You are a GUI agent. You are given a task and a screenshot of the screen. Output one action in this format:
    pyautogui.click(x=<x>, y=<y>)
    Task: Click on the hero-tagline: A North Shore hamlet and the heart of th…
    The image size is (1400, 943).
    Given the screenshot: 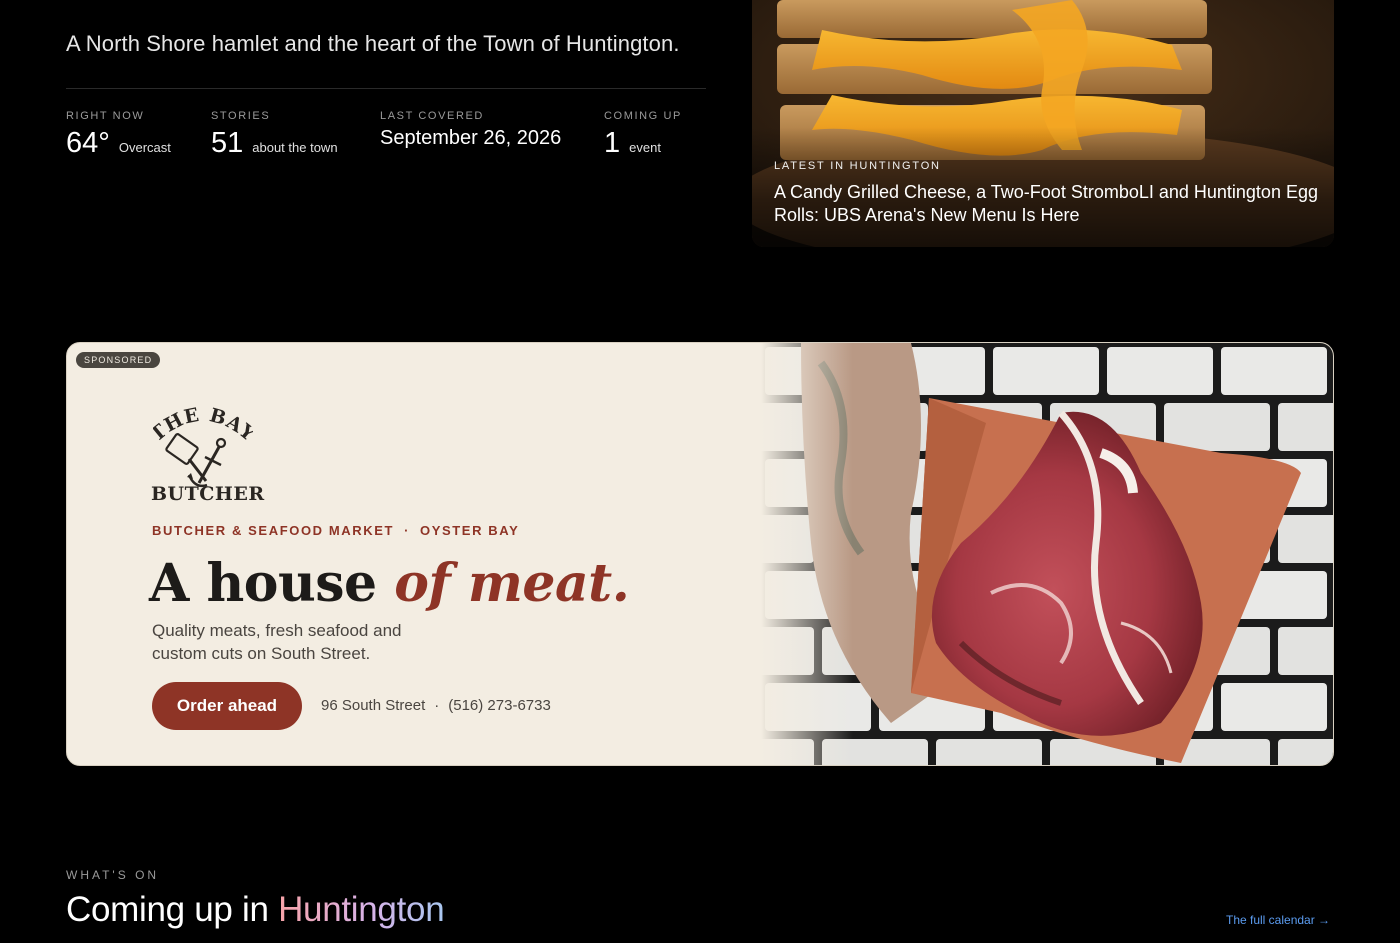 What is the action you would take?
    pyautogui.click(x=373, y=43)
    